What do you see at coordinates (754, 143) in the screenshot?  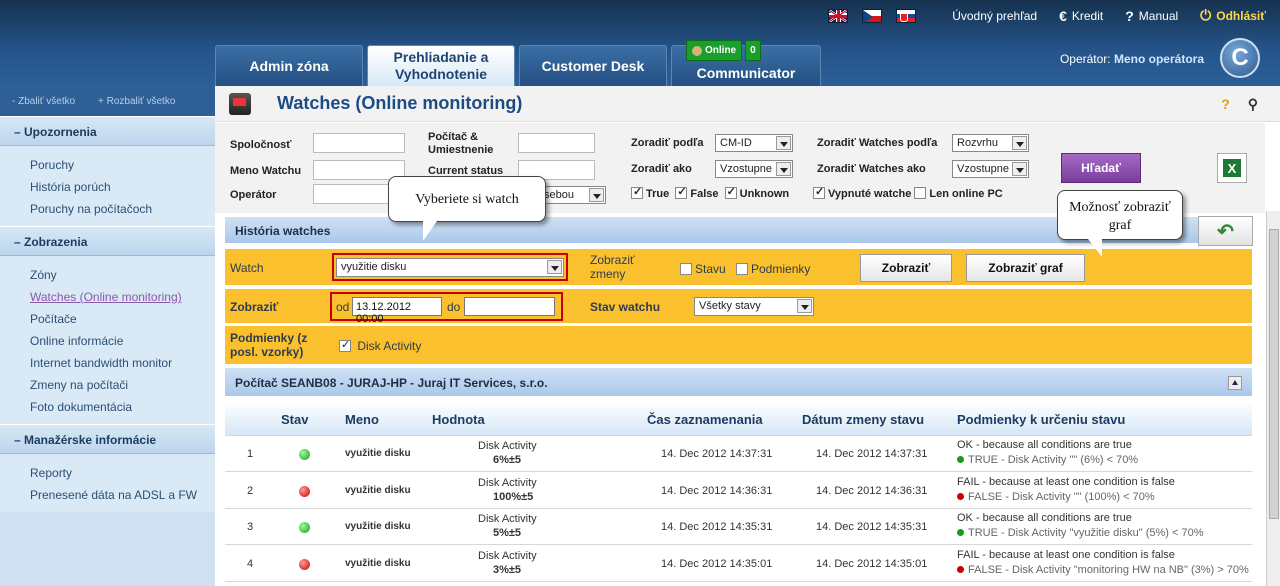 I see `sort-by-select: CM-ID` at bounding box center [754, 143].